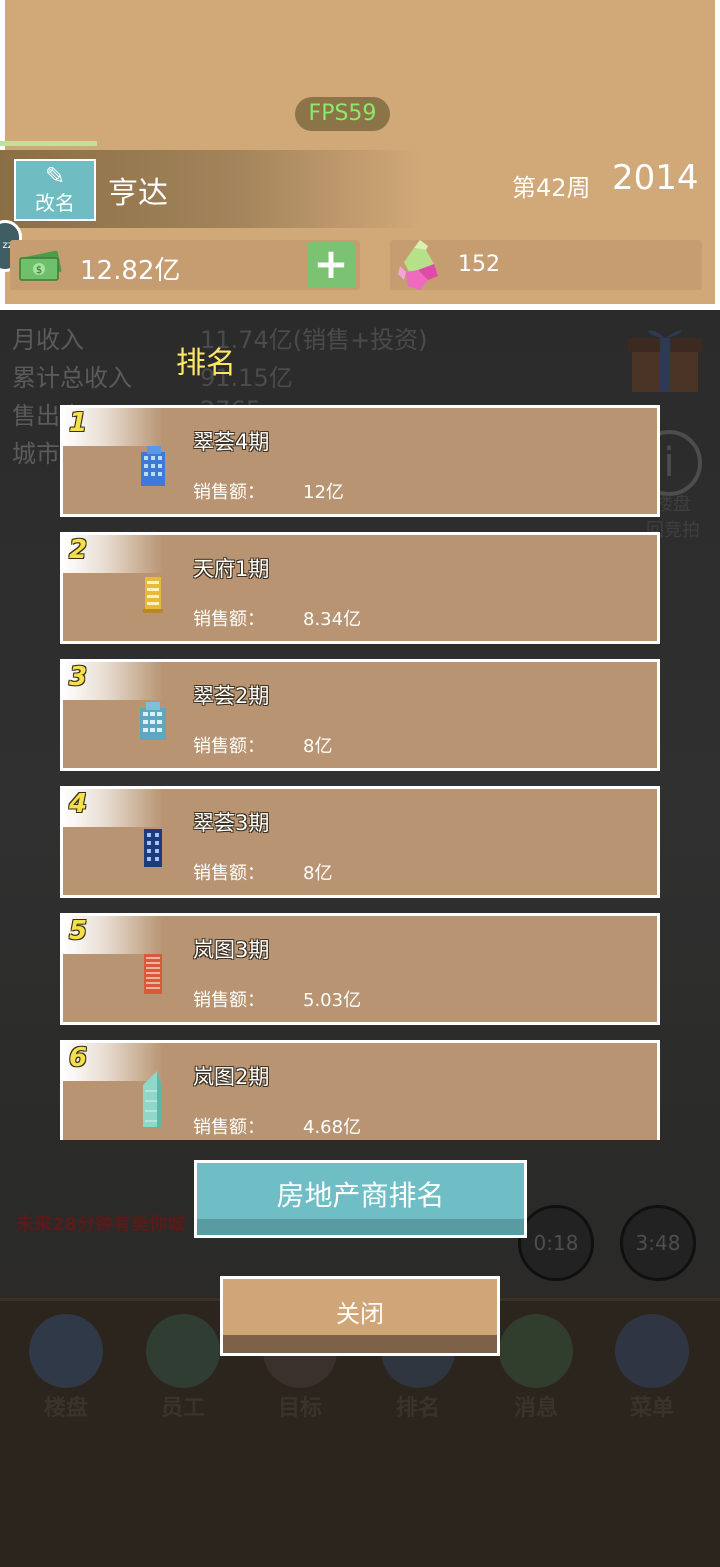 Image resolution: width=720 pixels, height=1567 pixels. What do you see at coordinates (48, 340) in the screenshot?
I see `monthly-income-label: 月收入` at bounding box center [48, 340].